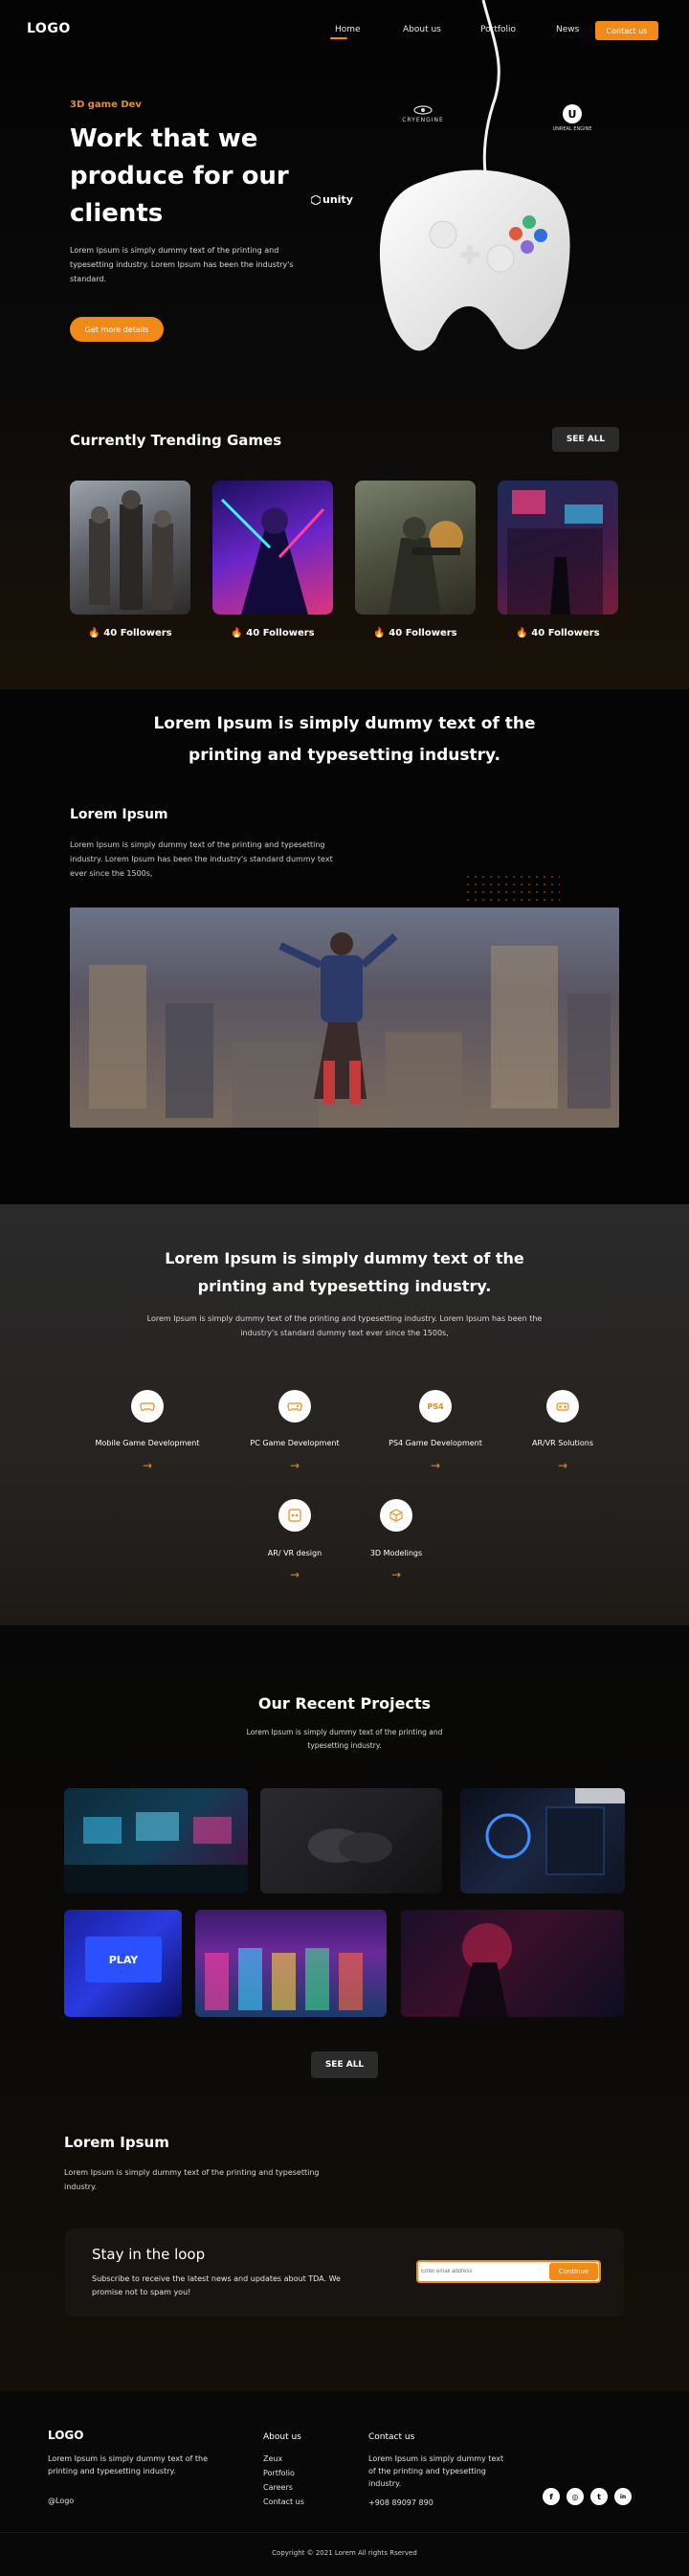 The width and height of the screenshot is (689, 2576). What do you see at coordinates (130, 633) in the screenshot?
I see `followers-1: 🔥 40 Followers` at bounding box center [130, 633].